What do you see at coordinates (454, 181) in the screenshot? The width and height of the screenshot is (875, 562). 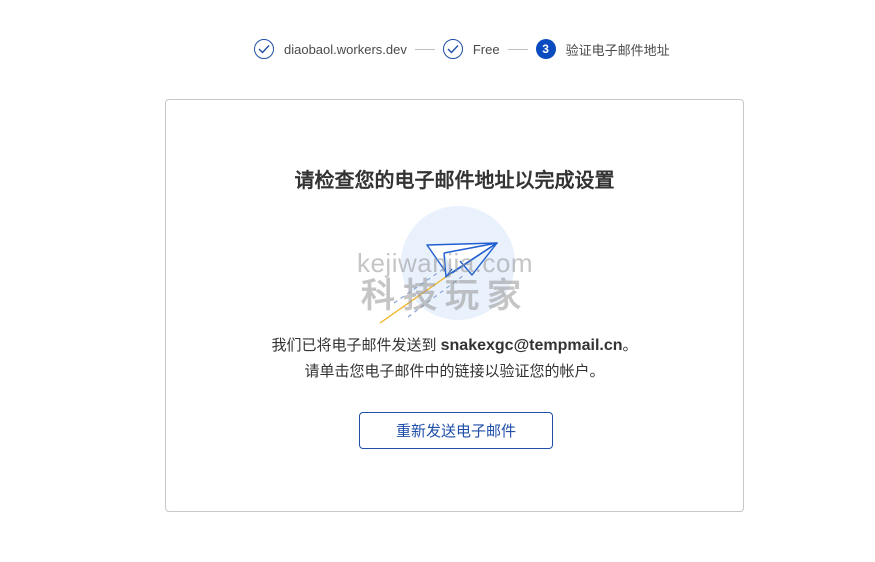 I see `page-title: 请检查您的电子邮件地址以完成设置` at bounding box center [454, 181].